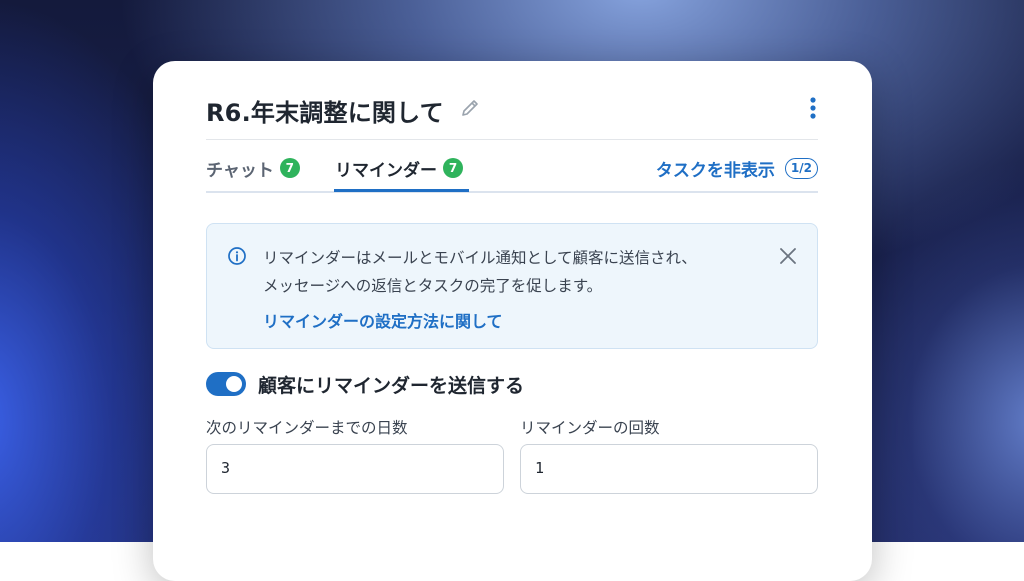 This screenshot has height=581, width=1024. I want to click on info-message-line-2: メッセージへの返信とタスクの完了を促します。, so click(433, 286).